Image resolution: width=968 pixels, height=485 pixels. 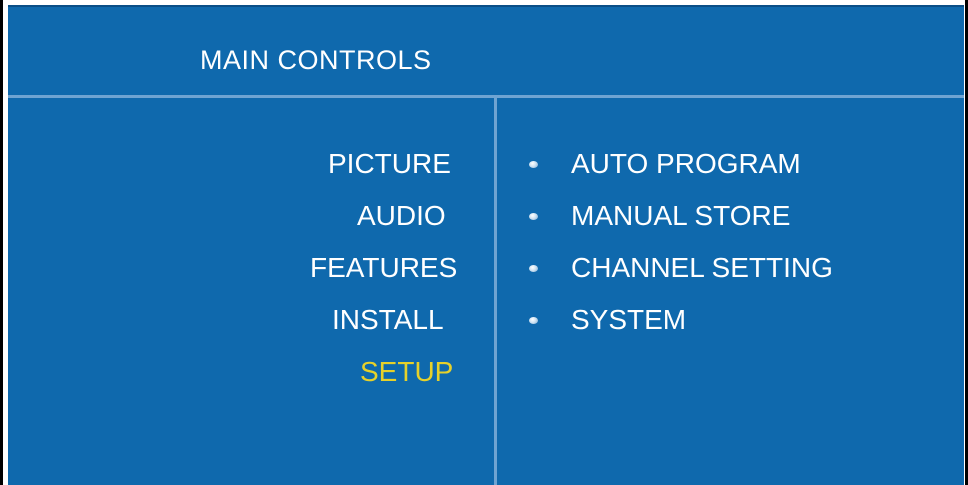 I want to click on submenu-item-system: SYSTEM, so click(x=607, y=320).